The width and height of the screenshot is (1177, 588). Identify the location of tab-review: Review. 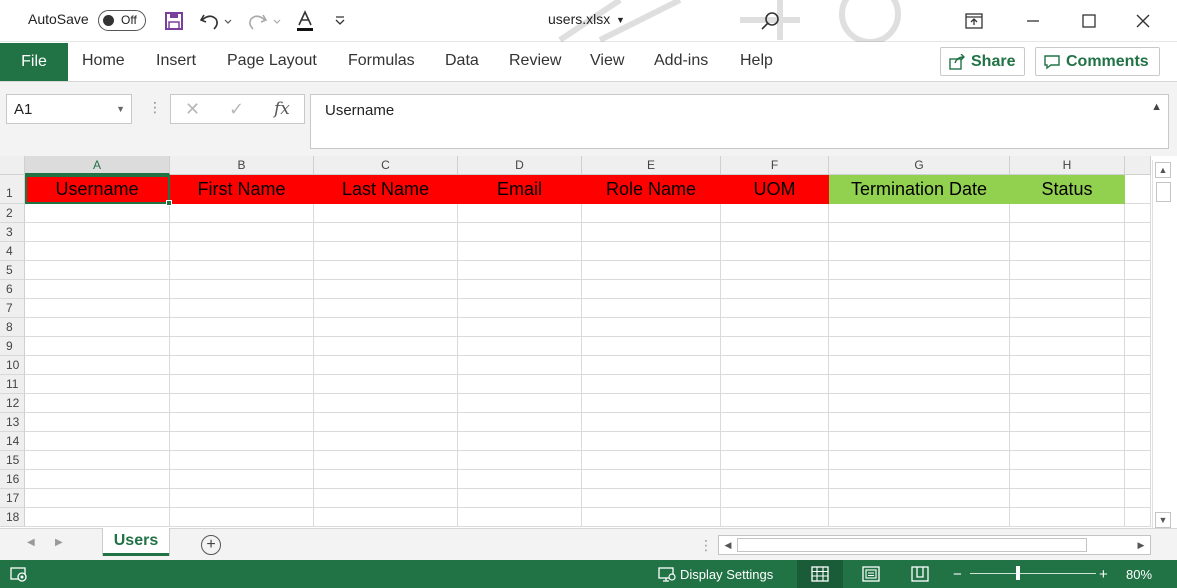
(535, 61).